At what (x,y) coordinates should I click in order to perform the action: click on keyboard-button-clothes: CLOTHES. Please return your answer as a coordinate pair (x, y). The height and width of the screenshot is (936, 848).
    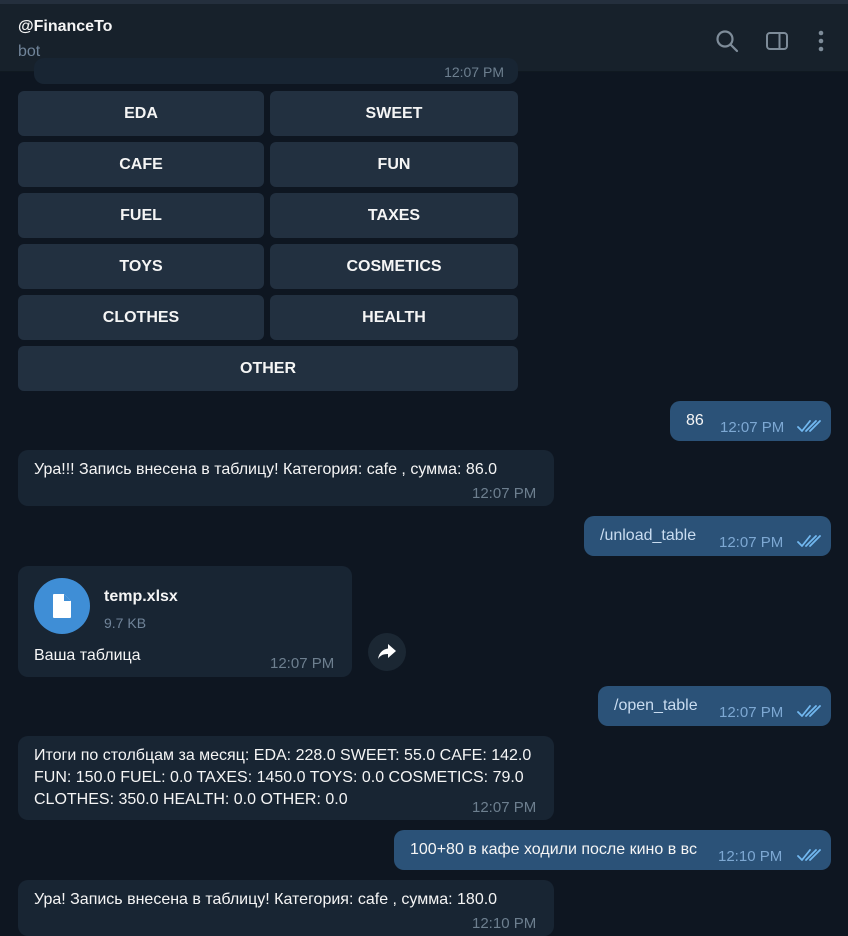
    Looking at the image, I should click on (141, 317).